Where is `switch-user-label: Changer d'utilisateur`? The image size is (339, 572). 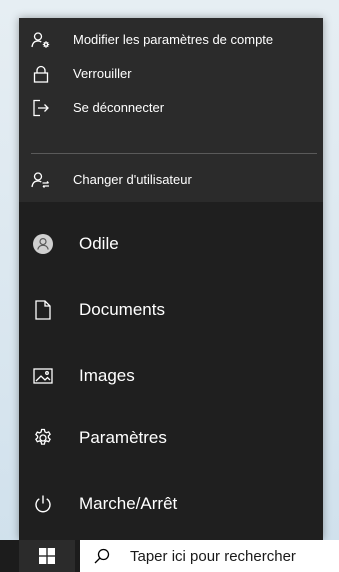
switch-user-label: Changer d'utilisateur is located at coordinates (132, 179).